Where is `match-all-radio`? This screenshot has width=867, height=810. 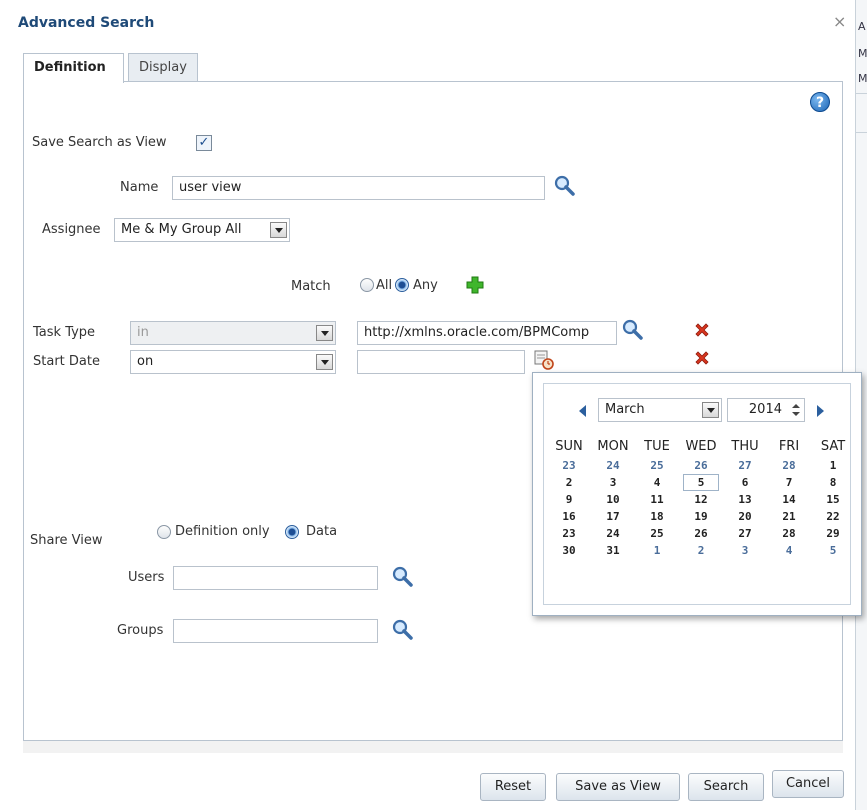 match-all-radio is located at coordinates (367, 285).